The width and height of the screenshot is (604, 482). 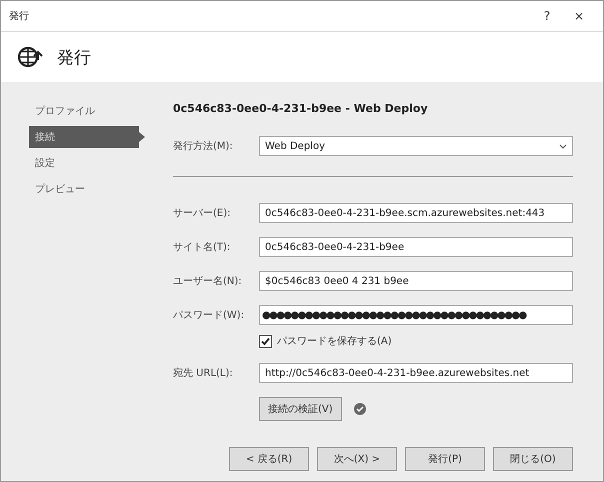 What do you see at coordinates (19, 16) in the screenshot?
I see `window-title: 発行` at bounding box center [19, 16].